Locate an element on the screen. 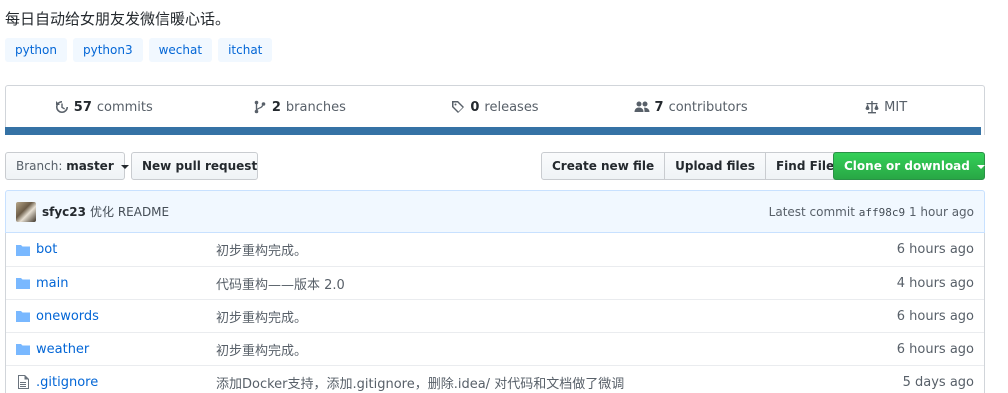 The image size is (1008, 393). language-bar is located at coordinates (493, 131).